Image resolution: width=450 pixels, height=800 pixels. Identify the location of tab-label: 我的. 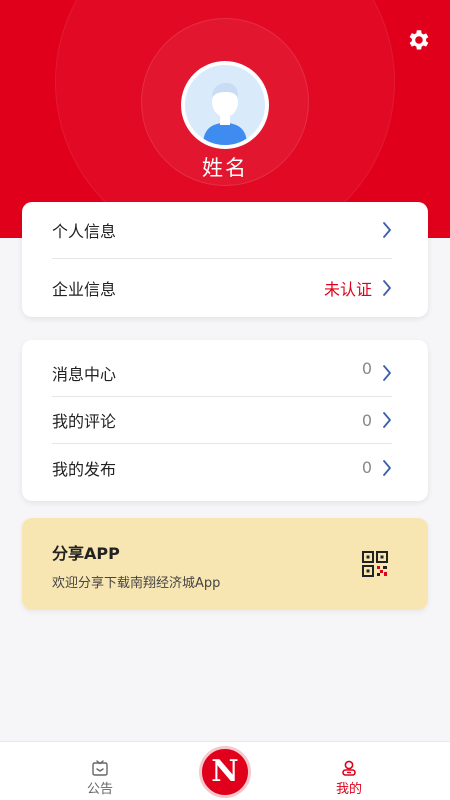
(348, 789).